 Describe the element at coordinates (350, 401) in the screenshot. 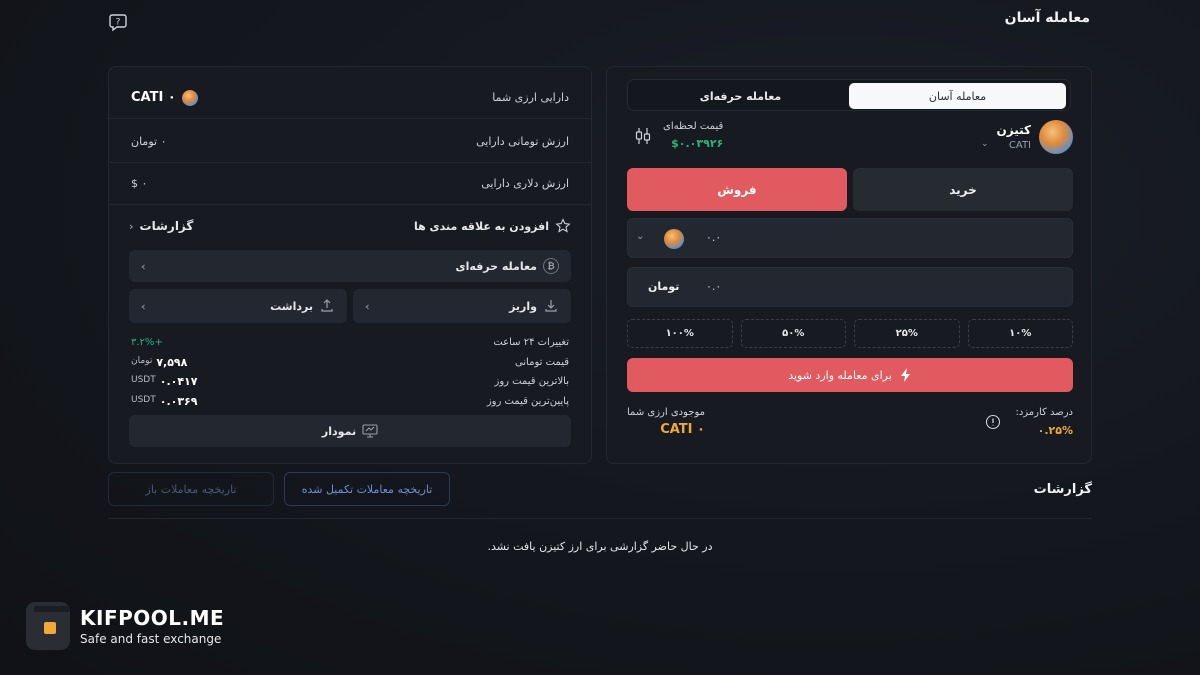

I see `stat-row: ۰.۰۳۶۹ USDT پایین‌ترین قیمت روز` at that location.